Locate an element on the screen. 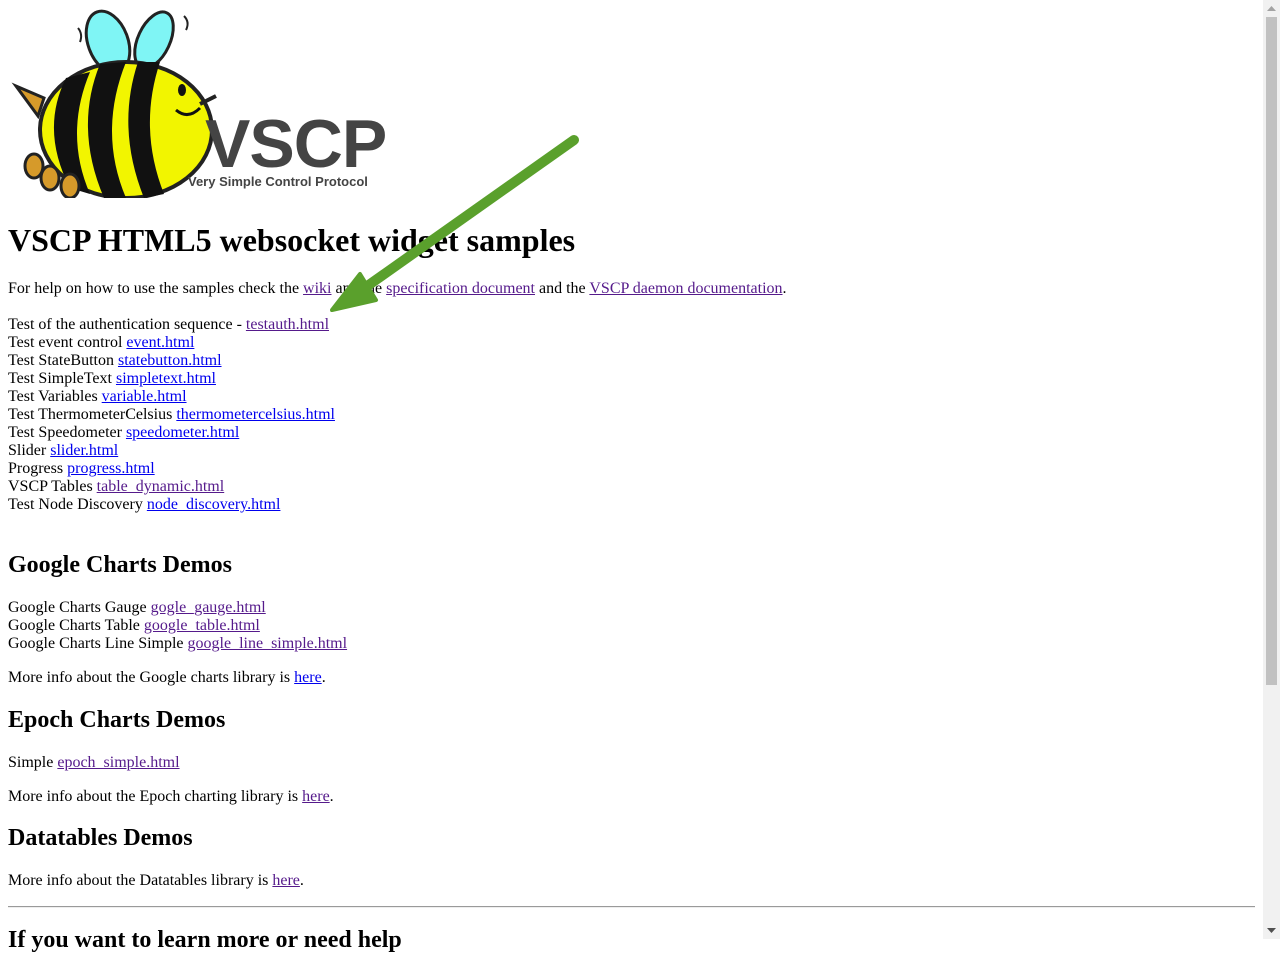 This screenshot has height=954, width=1280. statebutton-link: statebutton.html is located at coordinates (170, 360).